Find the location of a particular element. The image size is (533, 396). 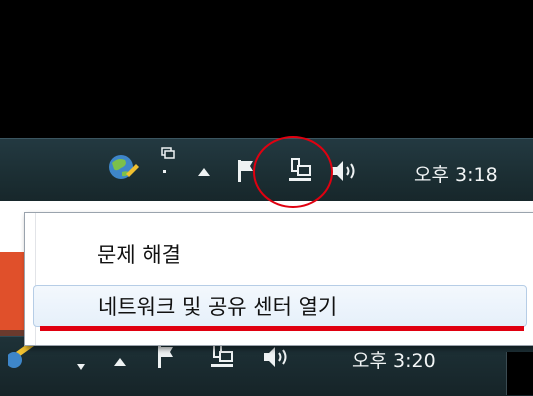

show-windows-icon is located at coordinates (167, 164).